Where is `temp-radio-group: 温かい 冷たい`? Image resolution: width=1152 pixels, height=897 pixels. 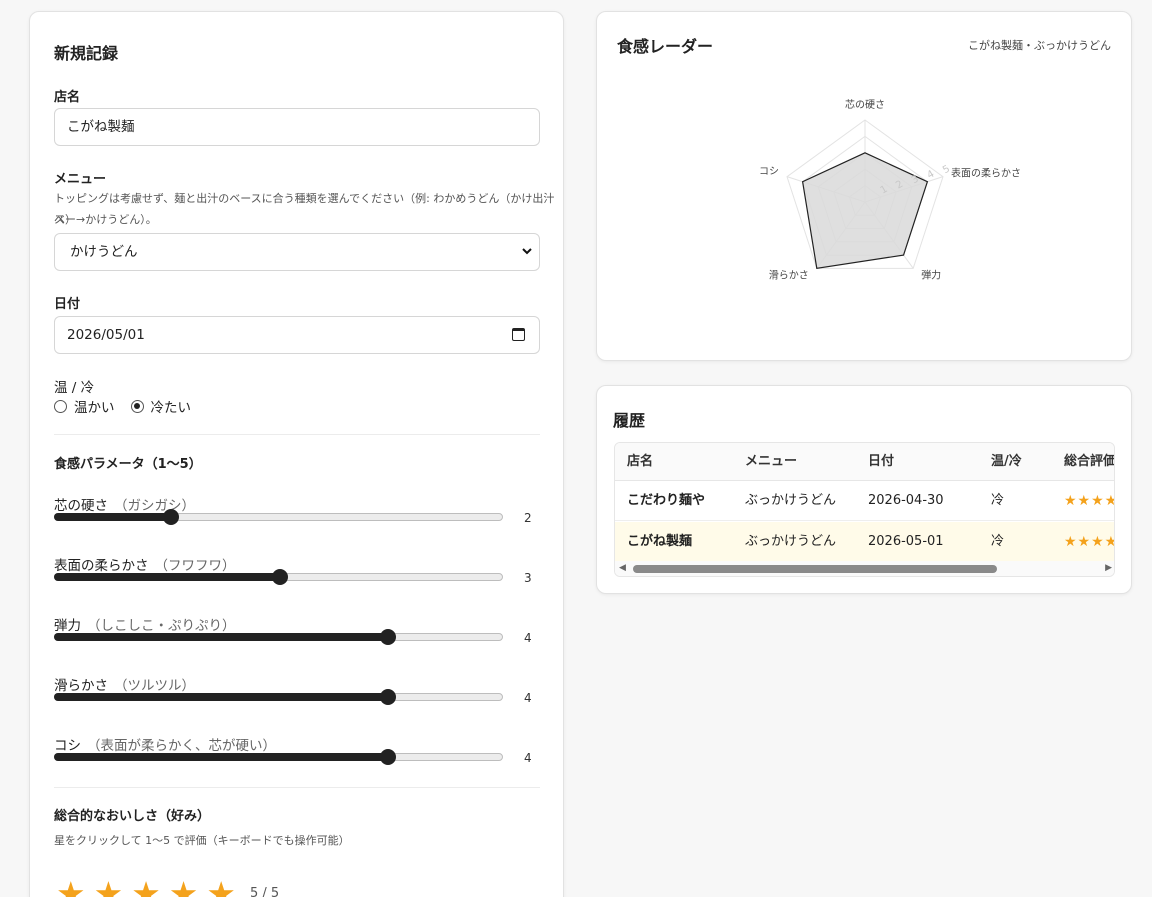 temp-radio-group: 温かい 冷たい is located at coordinates (130, 406).